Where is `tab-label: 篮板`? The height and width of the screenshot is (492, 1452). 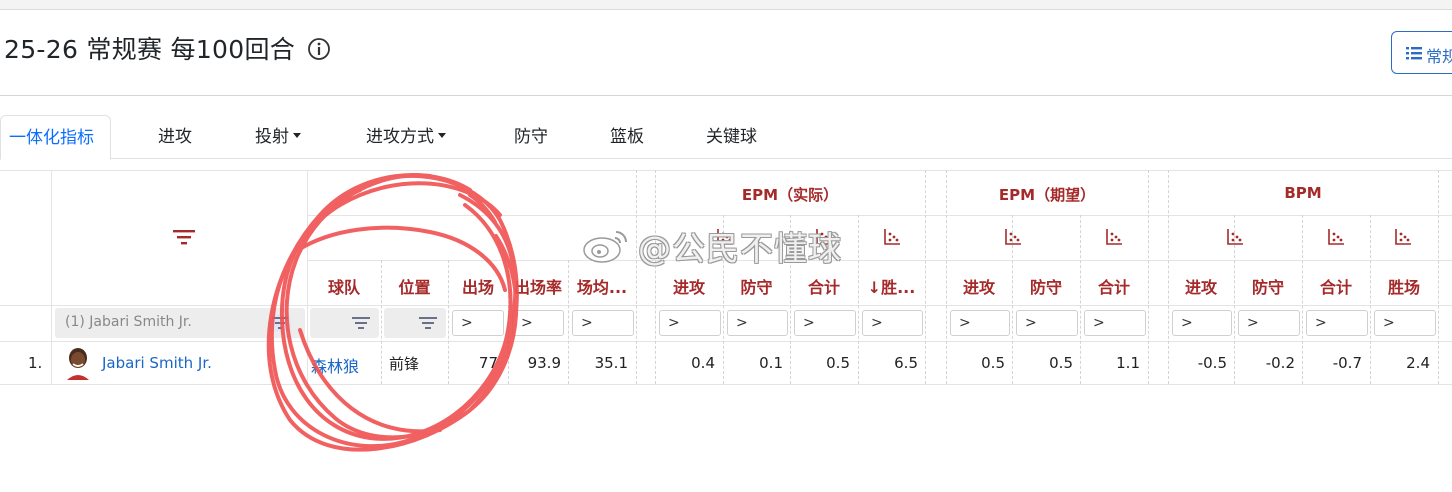 tab-label: 篮板 is located at coordinates (627, 137).